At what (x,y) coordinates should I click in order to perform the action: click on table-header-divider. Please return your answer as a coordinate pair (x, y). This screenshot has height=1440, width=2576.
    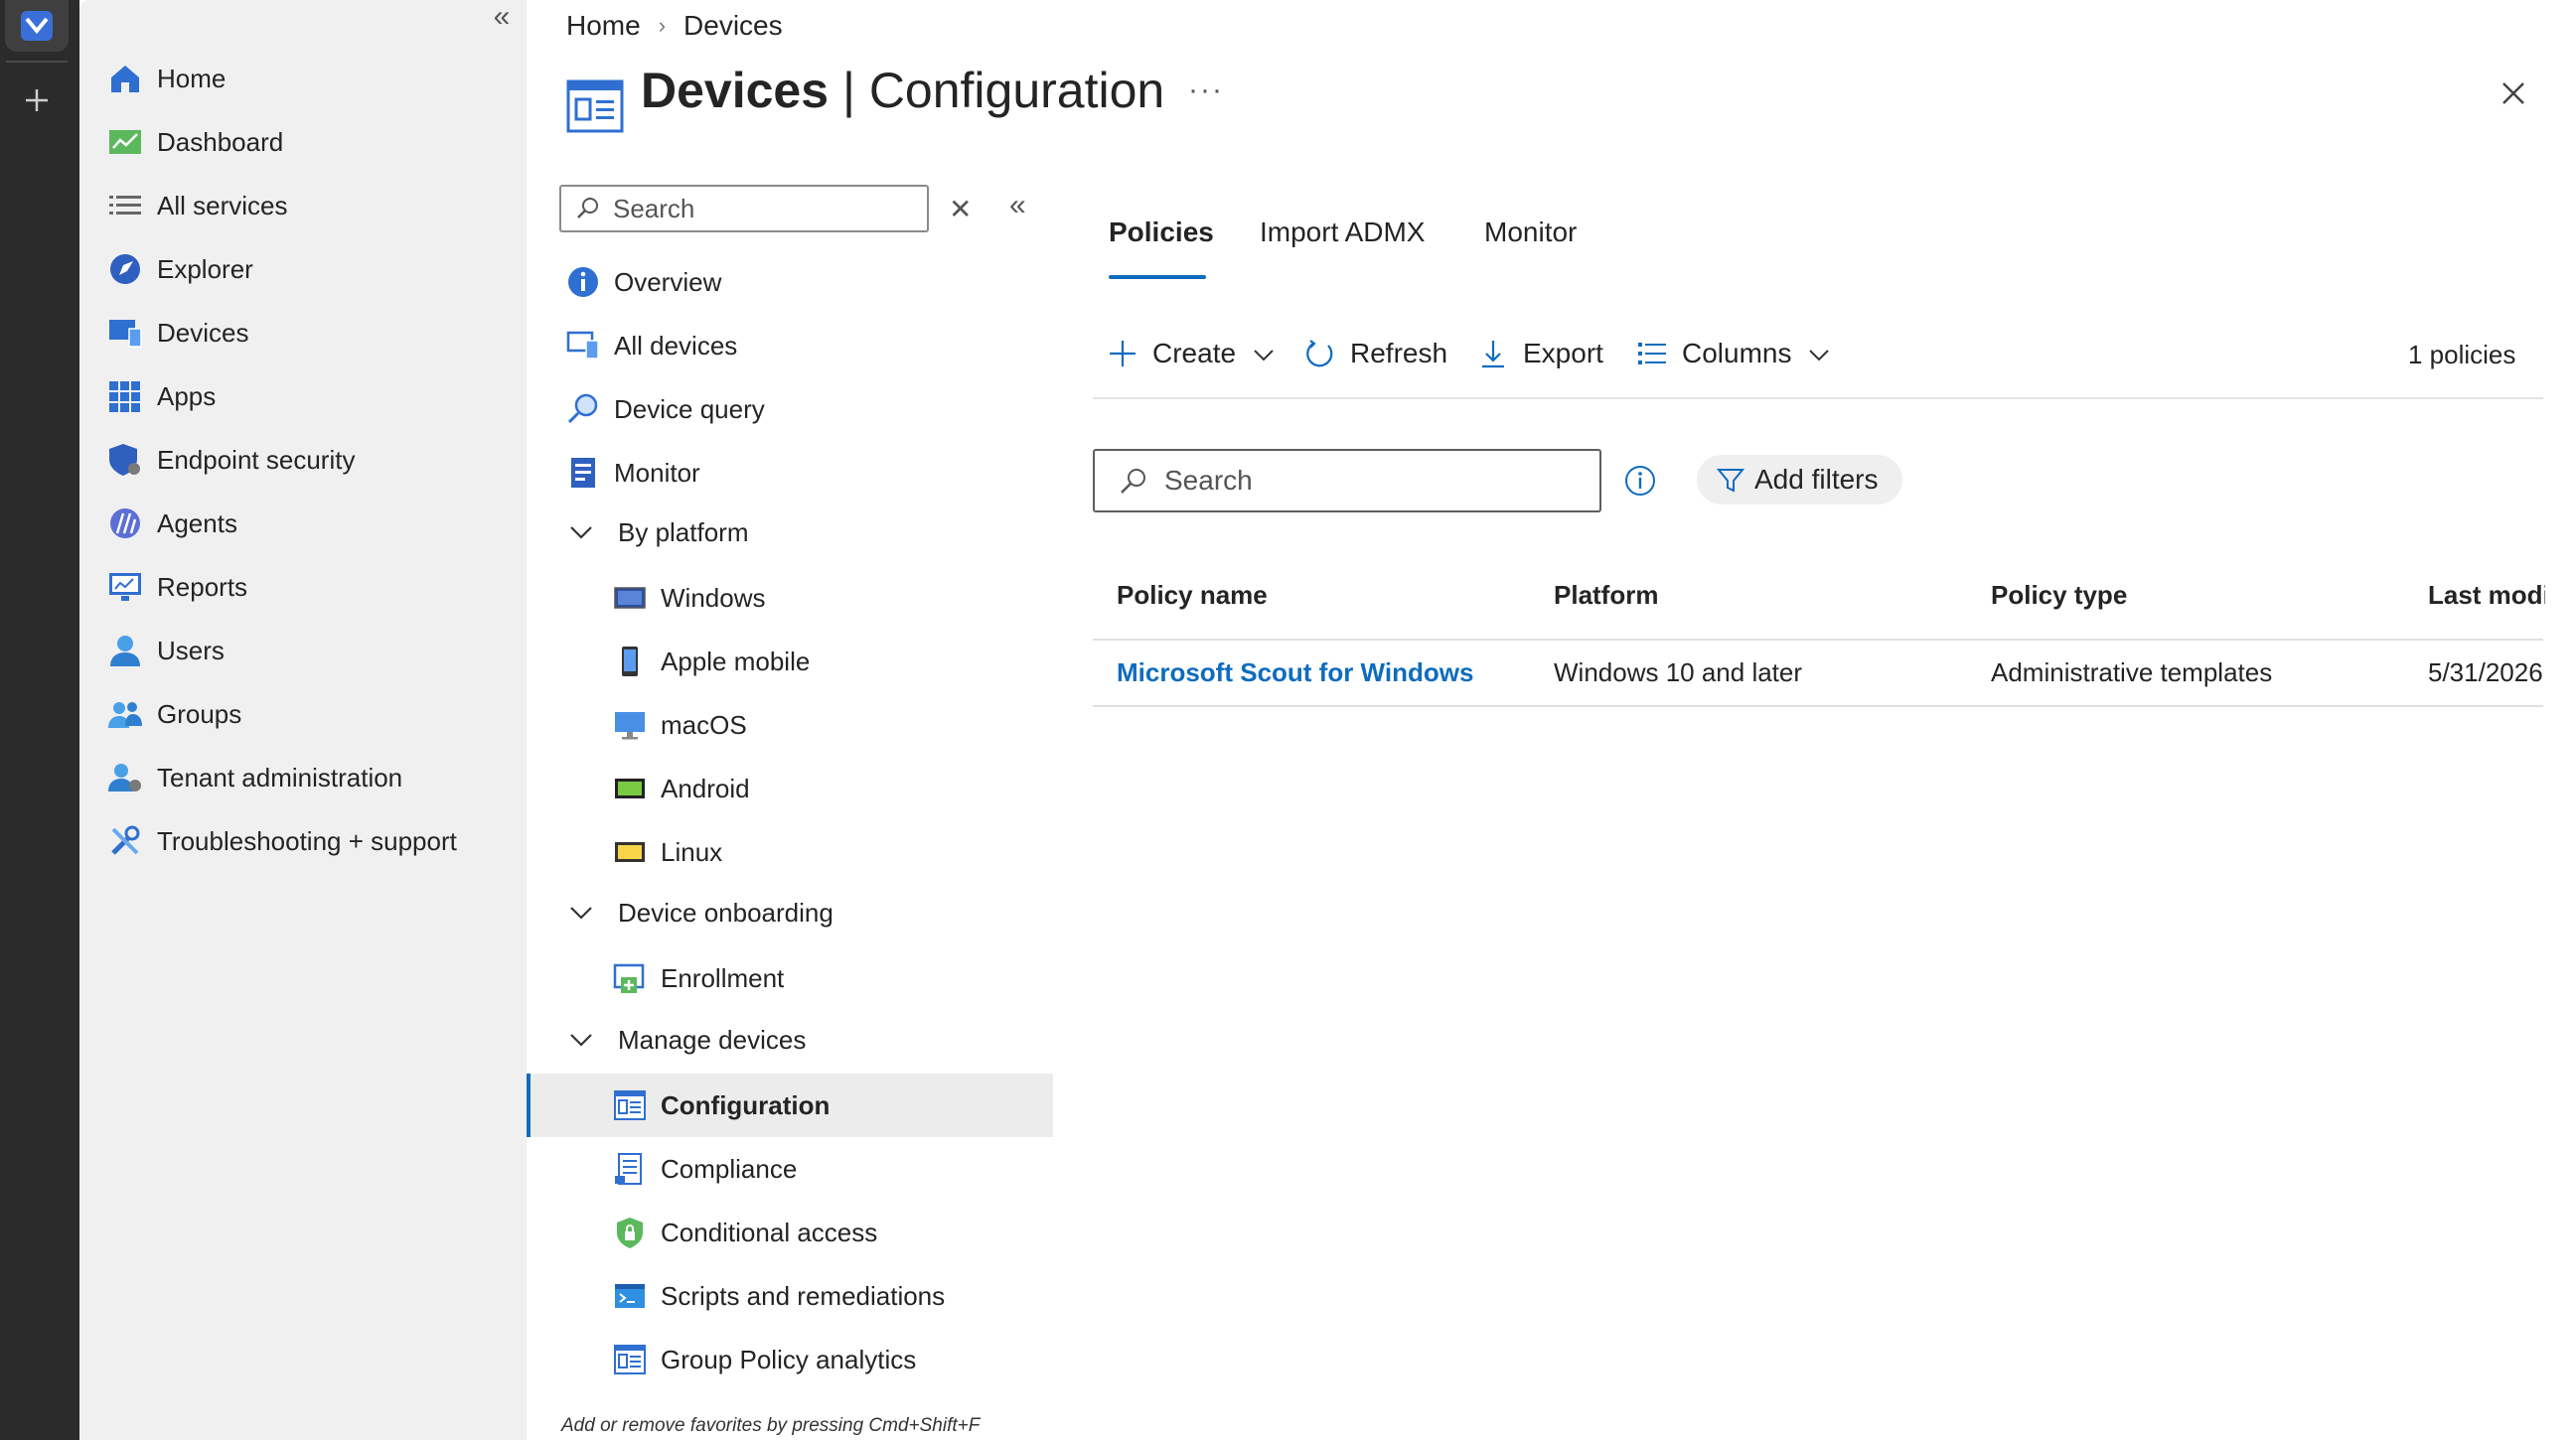
    Looking at the image, I should click on (1818, 640).